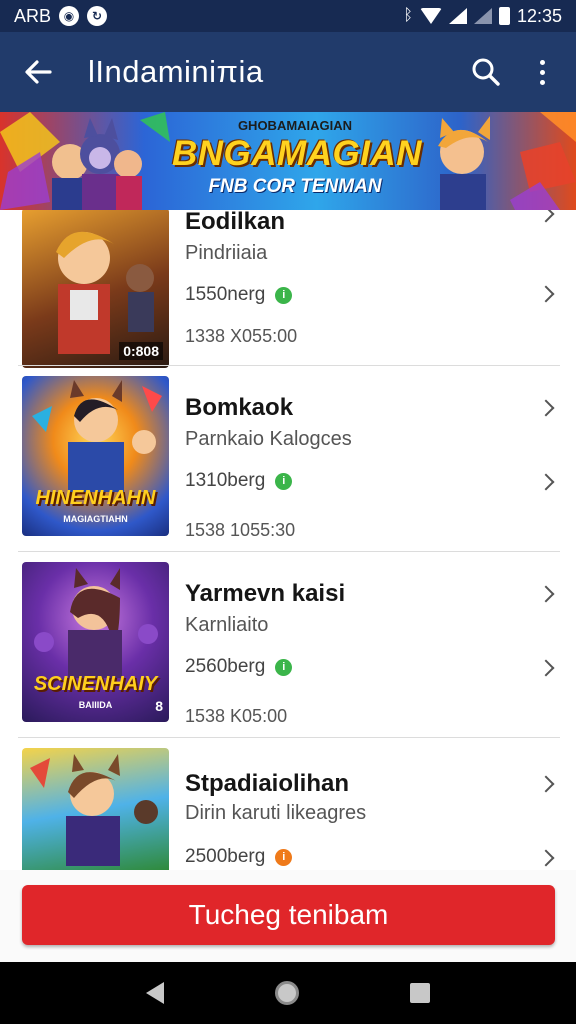 This screenshot has height=1024, width=576. I want to click on game-stat: 2500berg i, so click(239, 857).